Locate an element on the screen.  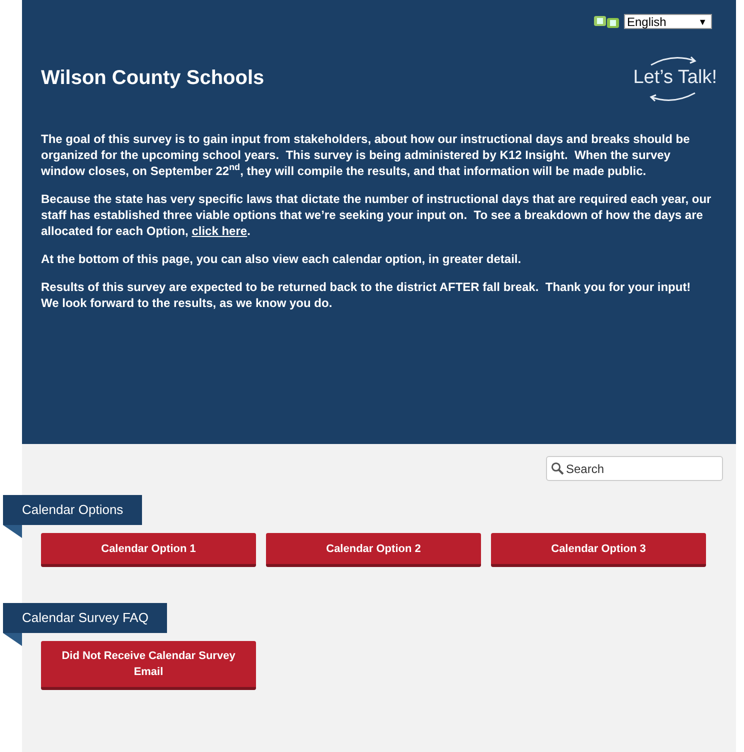
calendar-button: Calendar Option 3 is located at coordinates (598, 550).